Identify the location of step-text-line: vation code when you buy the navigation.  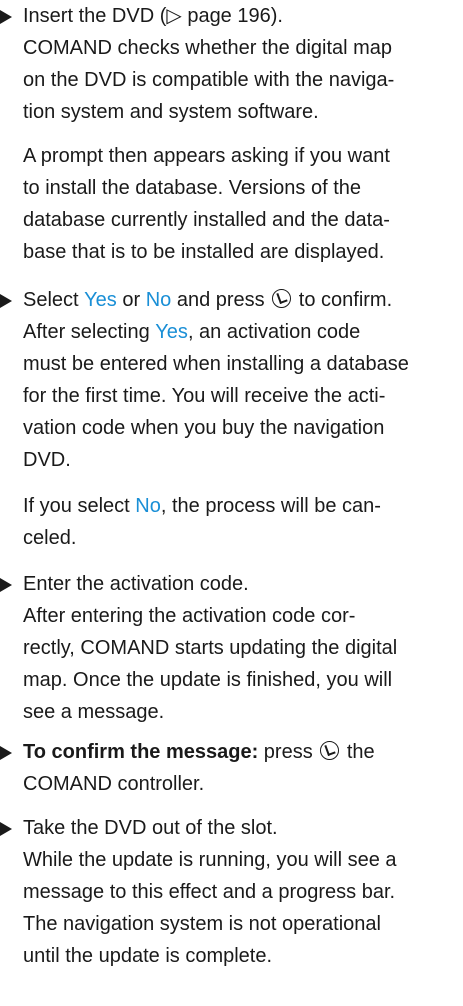
(204, 428).